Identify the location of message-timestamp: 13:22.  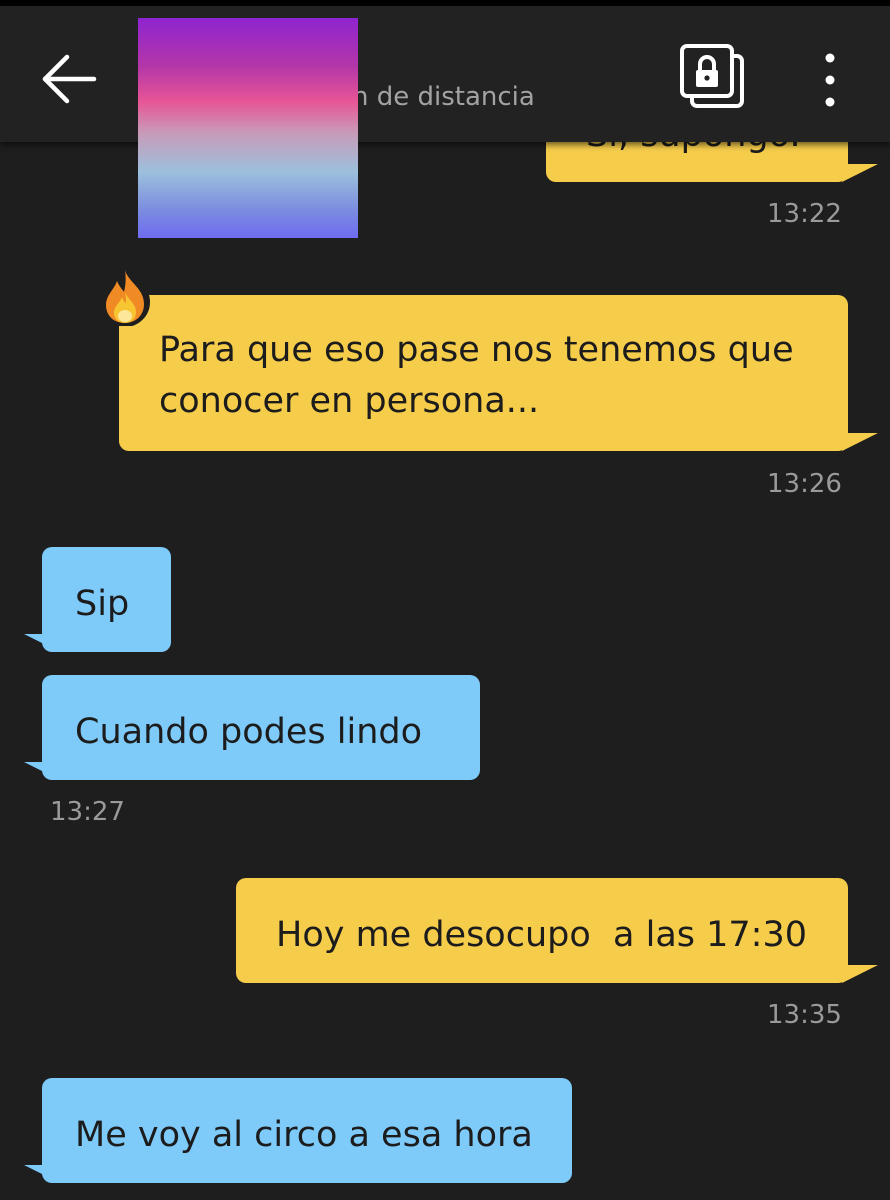
(804, 214).